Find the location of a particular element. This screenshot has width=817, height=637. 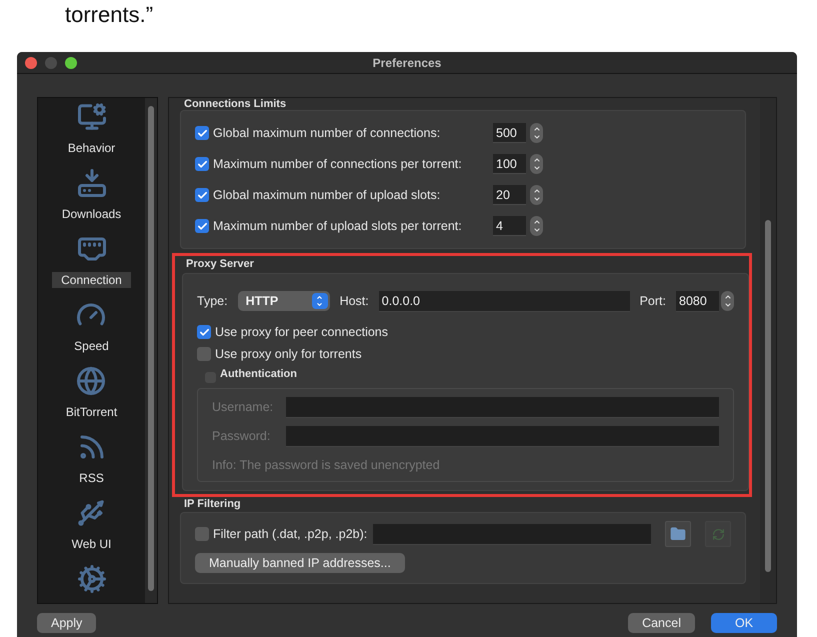

option-label: Maximum number of connections per torrent: is located at coordinates (338, 164).